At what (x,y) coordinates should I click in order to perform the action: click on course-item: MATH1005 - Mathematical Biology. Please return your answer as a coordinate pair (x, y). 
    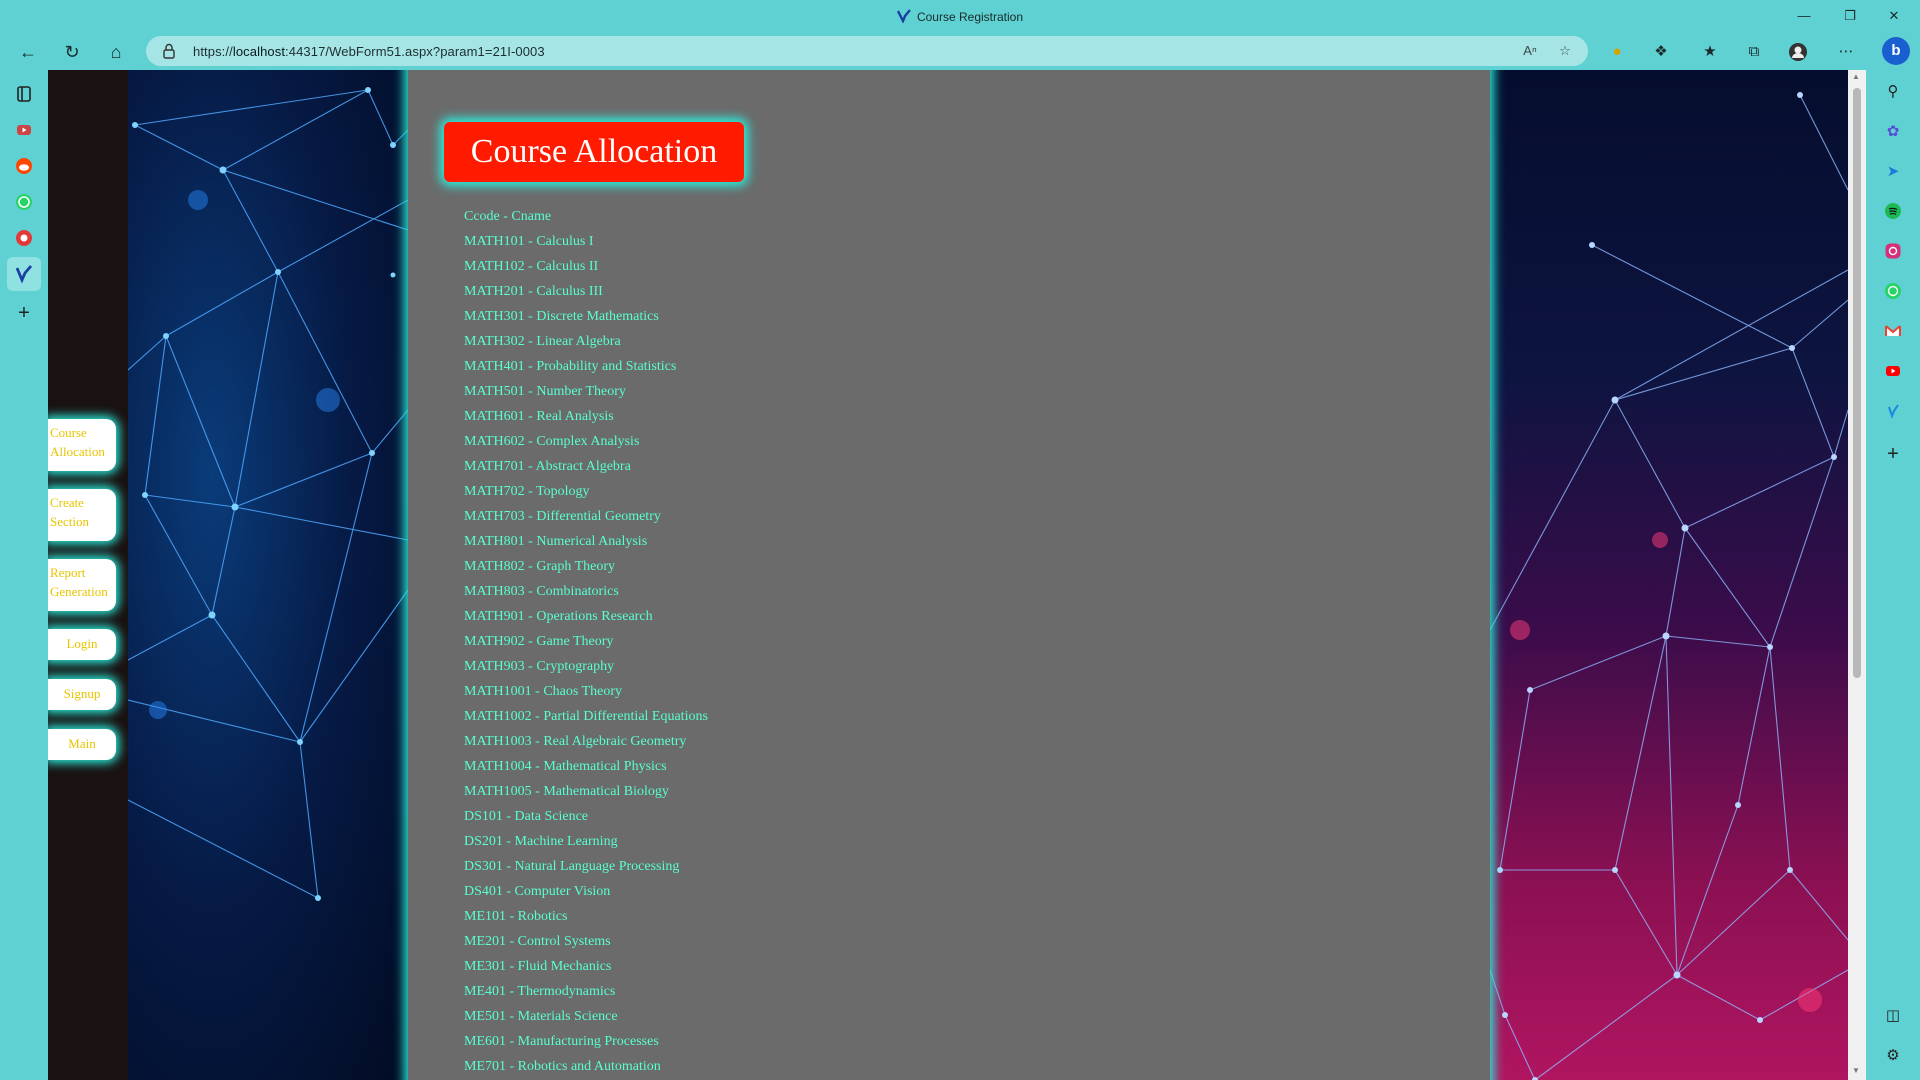
    Looking at the image, I should click on (586, 791).